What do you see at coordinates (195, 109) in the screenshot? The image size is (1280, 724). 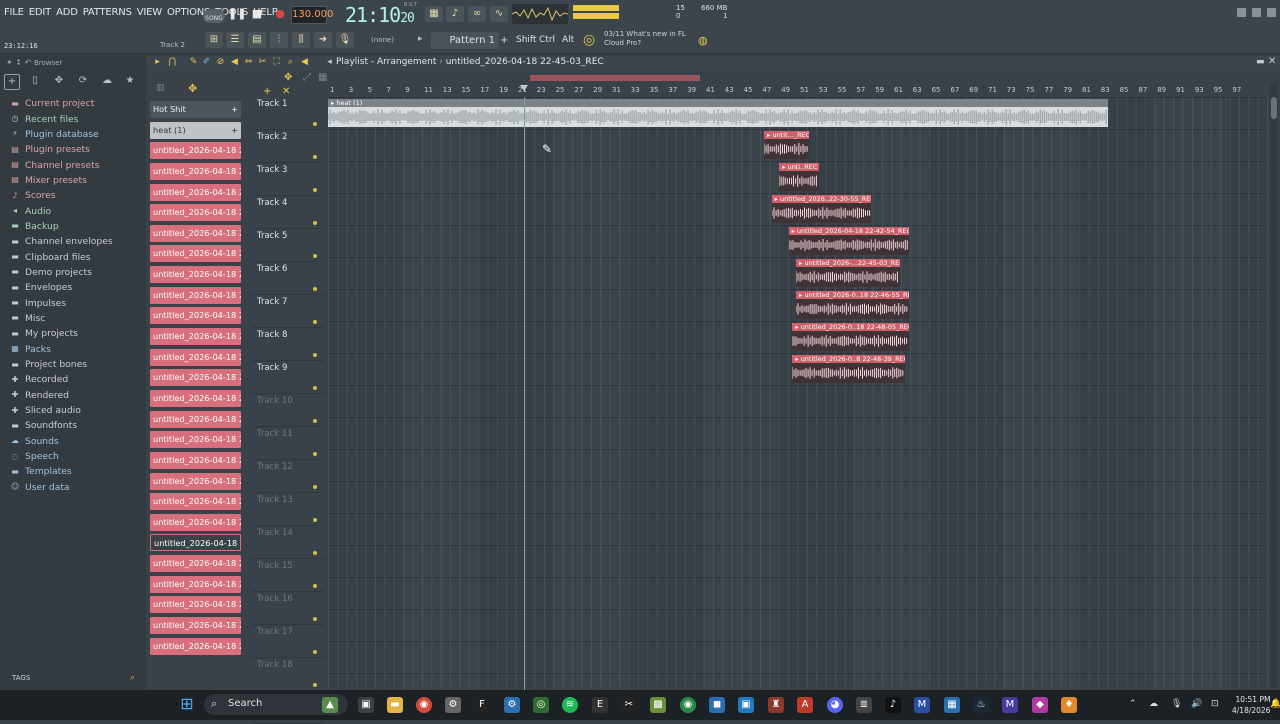 I see `picker-item: Hot Shit +` at bounding box center [195, 109].